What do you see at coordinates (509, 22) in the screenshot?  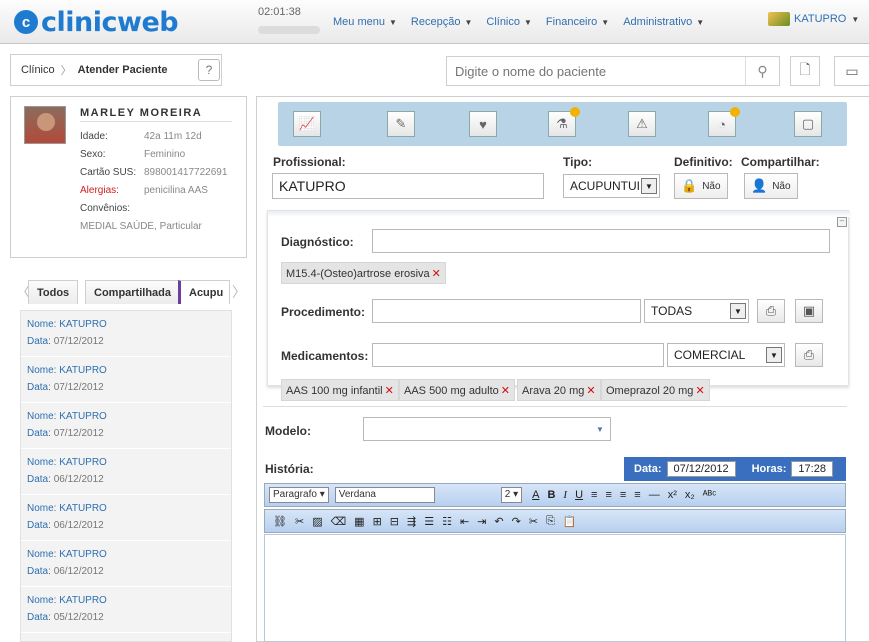 I see `menu-clinico: Clínico ▼` at bounding box center [509, 22].